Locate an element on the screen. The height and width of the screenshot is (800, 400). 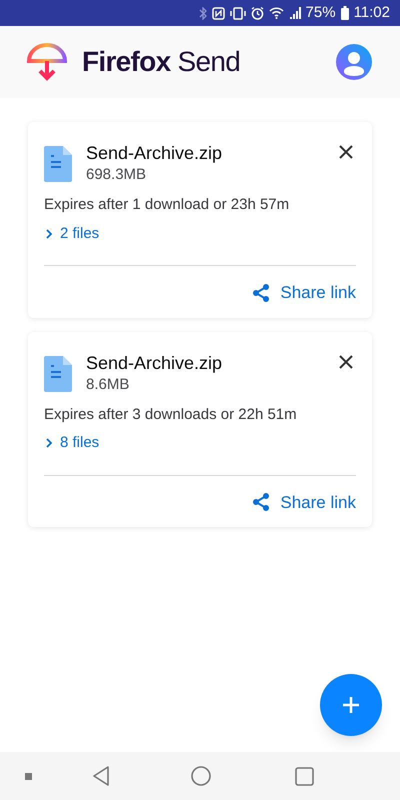
battery-level: 75% is located at coordinates (321, 12).